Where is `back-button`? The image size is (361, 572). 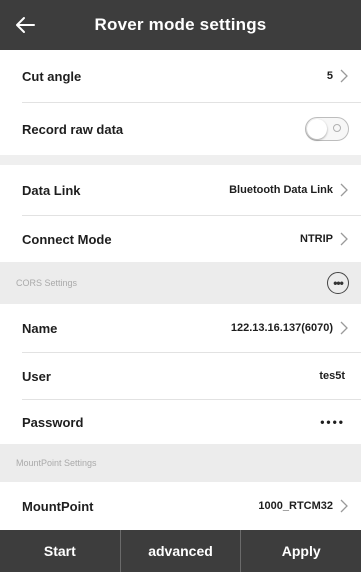 back-button is located at coordinates (25, 25).